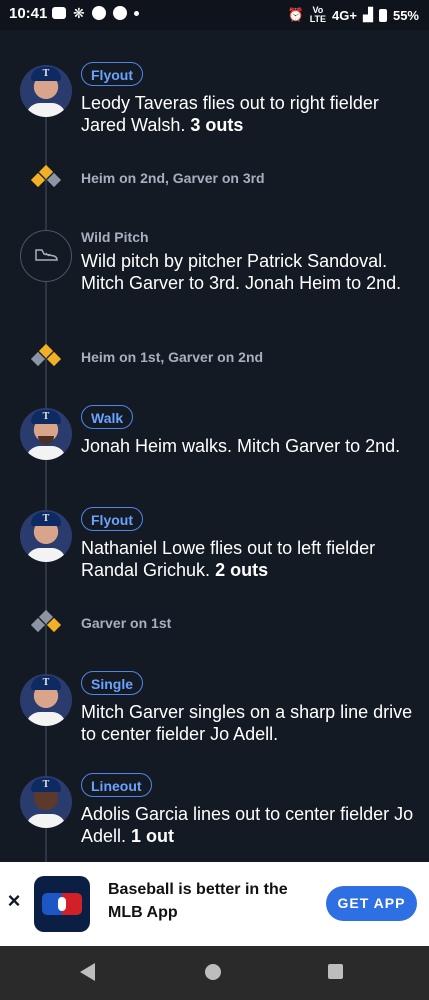 The image size is (429, 1000). Describe the element at coordinates (87, 972) in the screenshot. I see `back-icon` at that location.